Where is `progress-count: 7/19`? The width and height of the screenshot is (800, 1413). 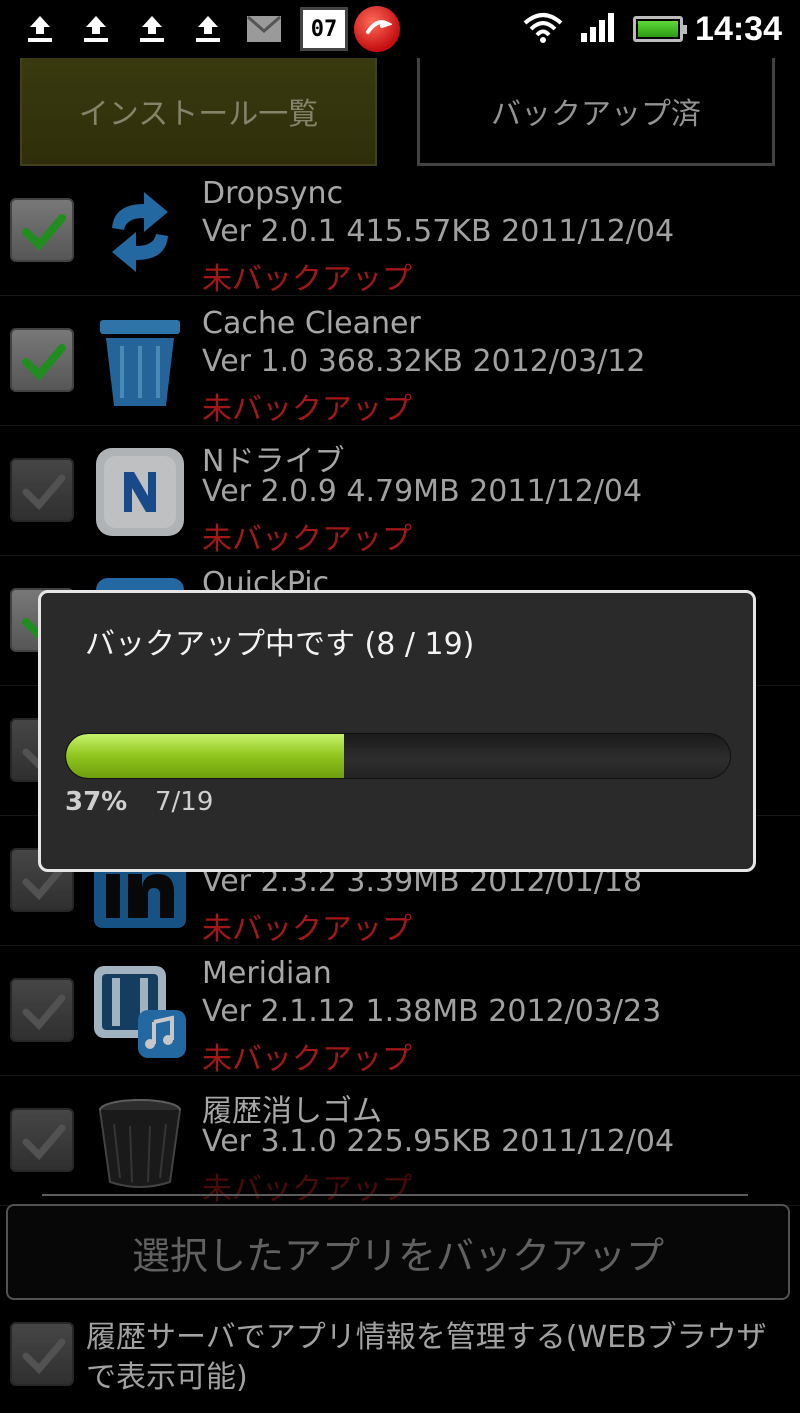 progress-count: 7/19 is located at coordinates (184, 802).